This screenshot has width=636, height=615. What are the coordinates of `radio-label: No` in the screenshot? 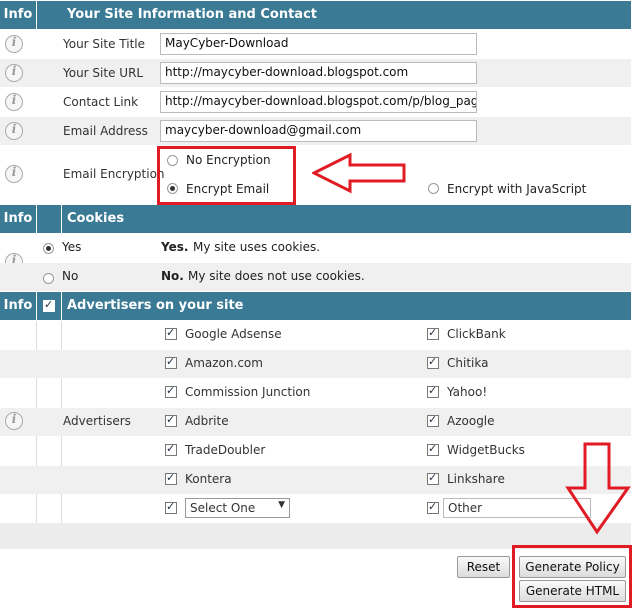 It's located at (70, 276).